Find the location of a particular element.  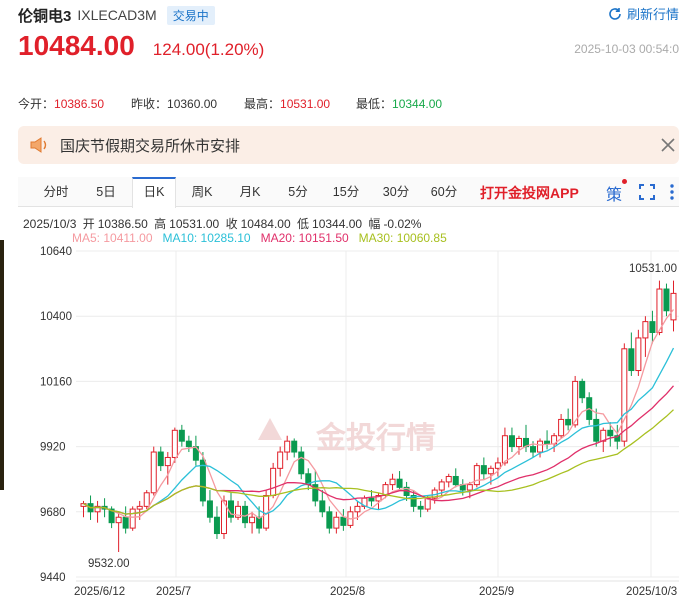

ohlc-range-label: 幅 is located at coordinates (374, 224).